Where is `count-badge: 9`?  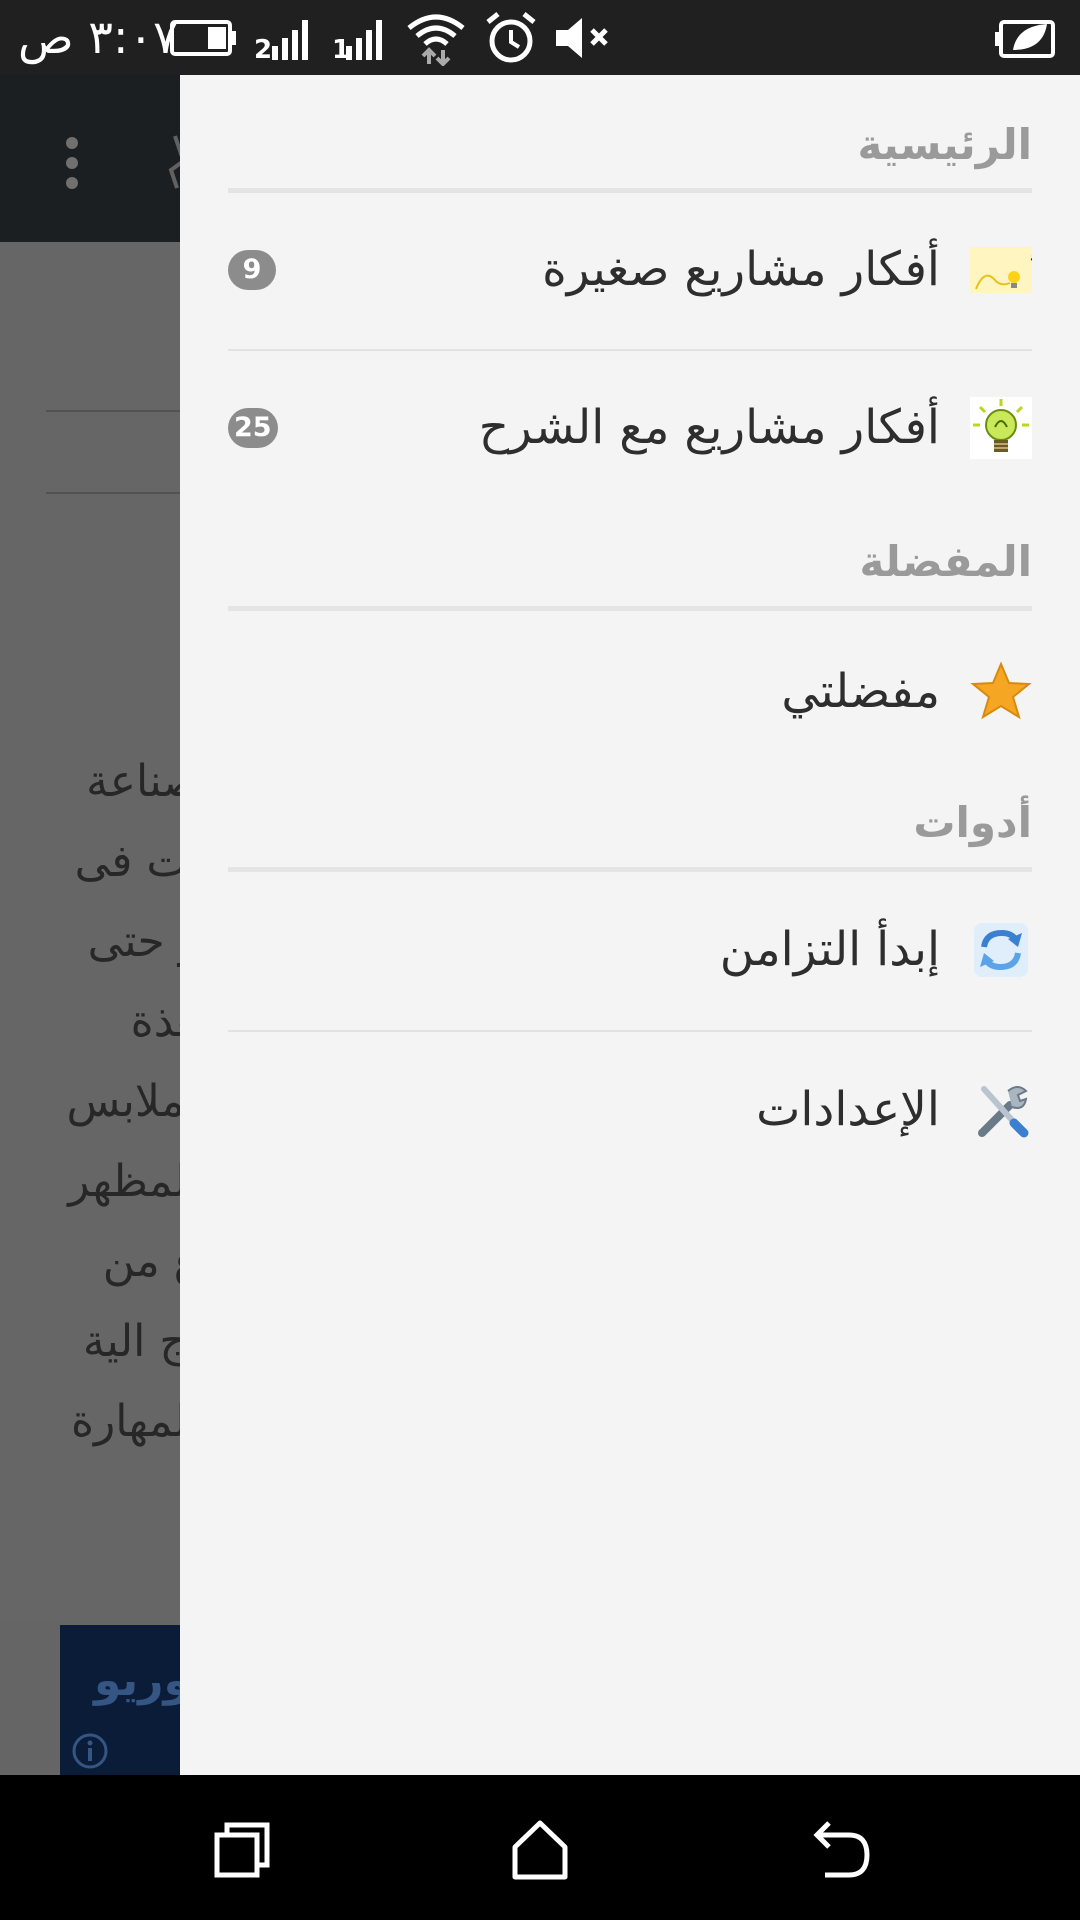
count-badge: 9 is located at coordinates (252, 270).